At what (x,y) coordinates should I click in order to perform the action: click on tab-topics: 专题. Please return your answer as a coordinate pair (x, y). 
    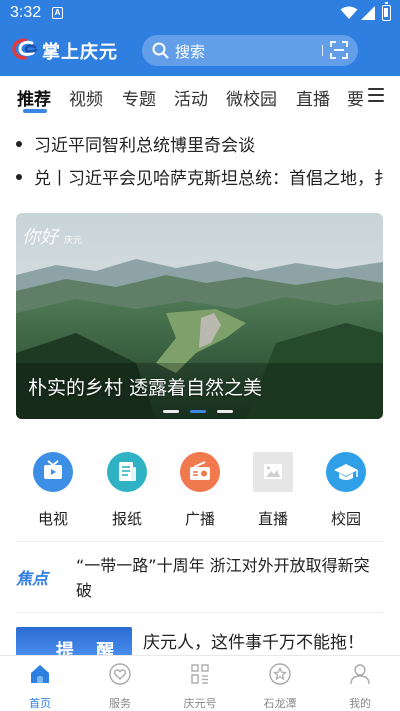
    Looking at the image, I should click on (139, 97).